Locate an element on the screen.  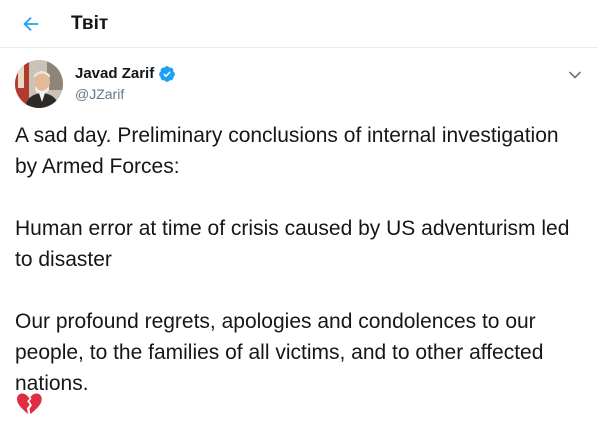
tweet-menu-button is located at coordinates (575, 75).